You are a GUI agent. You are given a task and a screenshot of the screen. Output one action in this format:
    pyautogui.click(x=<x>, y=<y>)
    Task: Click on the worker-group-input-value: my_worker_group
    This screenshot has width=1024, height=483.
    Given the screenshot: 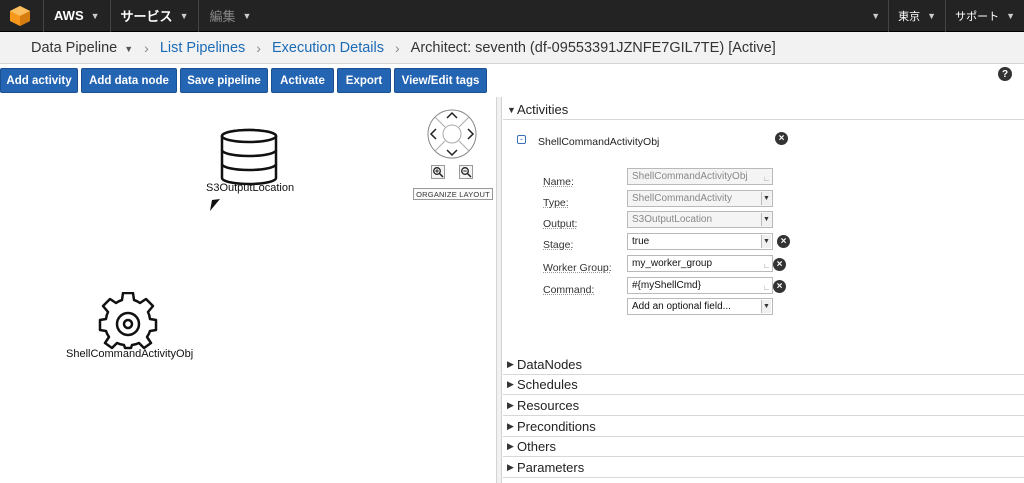 What is the action you would take?
    pyautogui.click(x=672, y=263)
    